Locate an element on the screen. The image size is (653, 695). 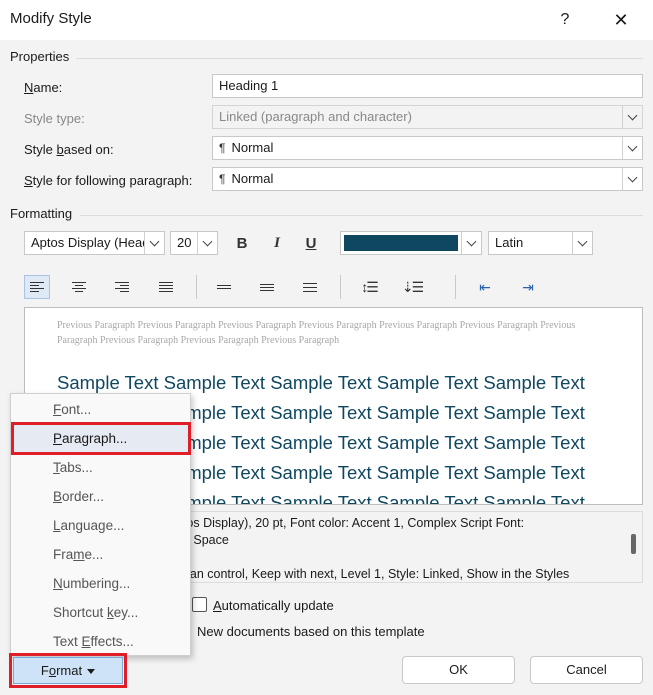
name-label: Name: is located at coordinates (43, 87).